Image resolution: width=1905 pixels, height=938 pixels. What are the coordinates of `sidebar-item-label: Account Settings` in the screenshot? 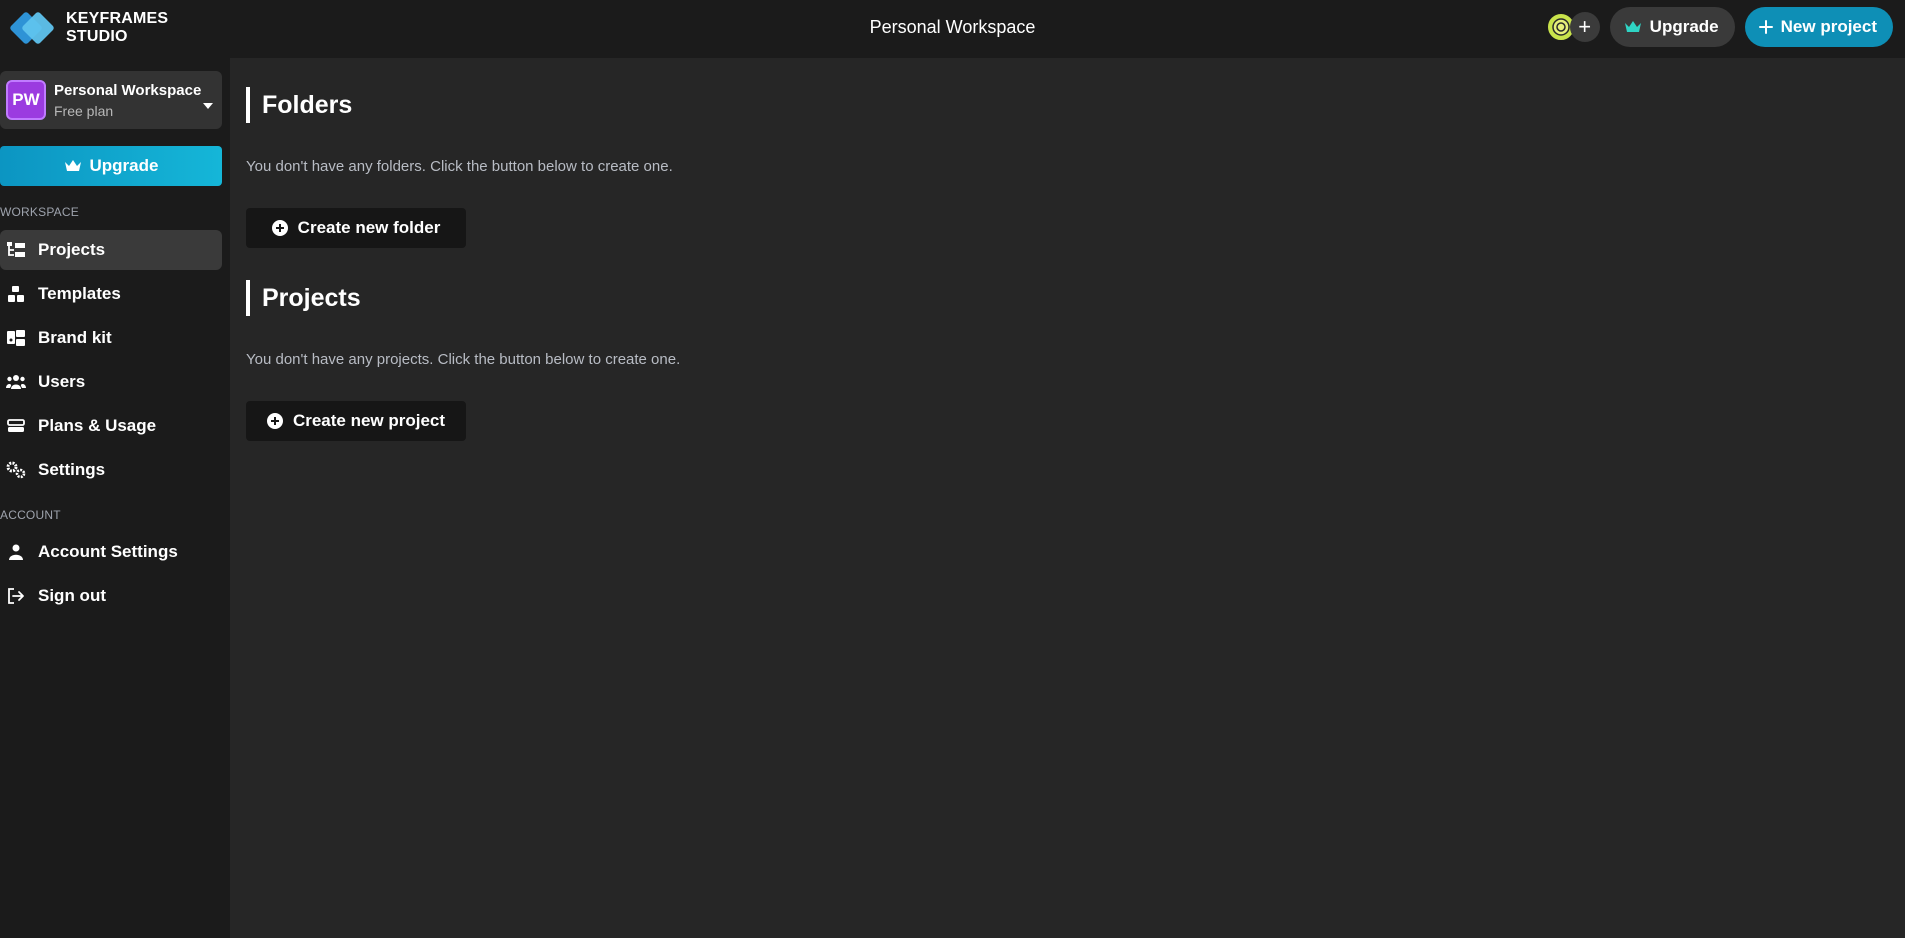 It's located at (108, 551).